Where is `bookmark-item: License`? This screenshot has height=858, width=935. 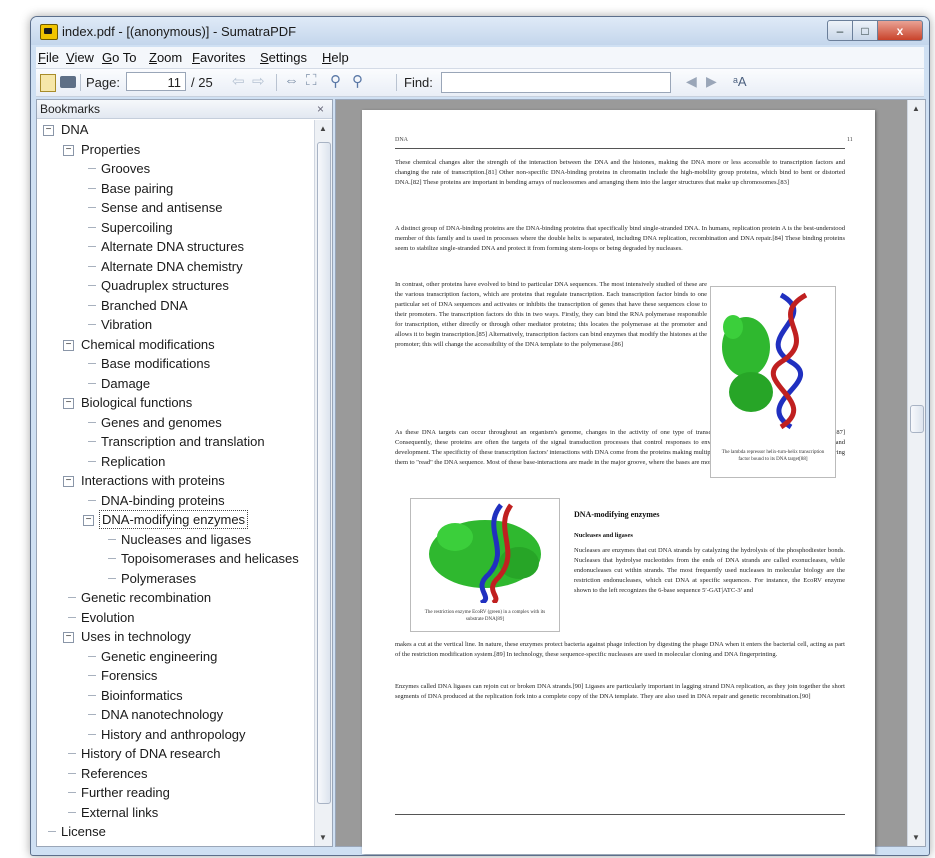
bookmark-item: License is located at coordinates (176, 831).